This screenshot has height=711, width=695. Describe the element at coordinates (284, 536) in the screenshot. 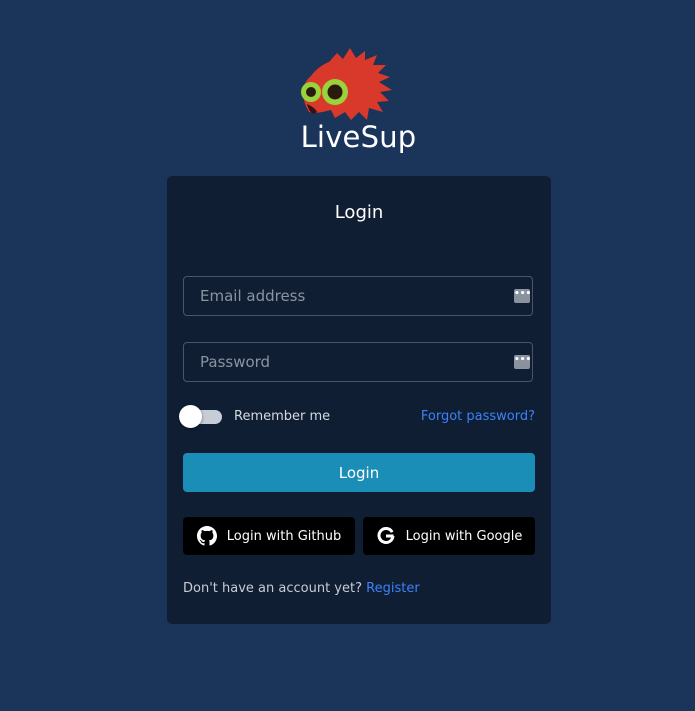

I see `github-button-label: Login with Github` at that location.